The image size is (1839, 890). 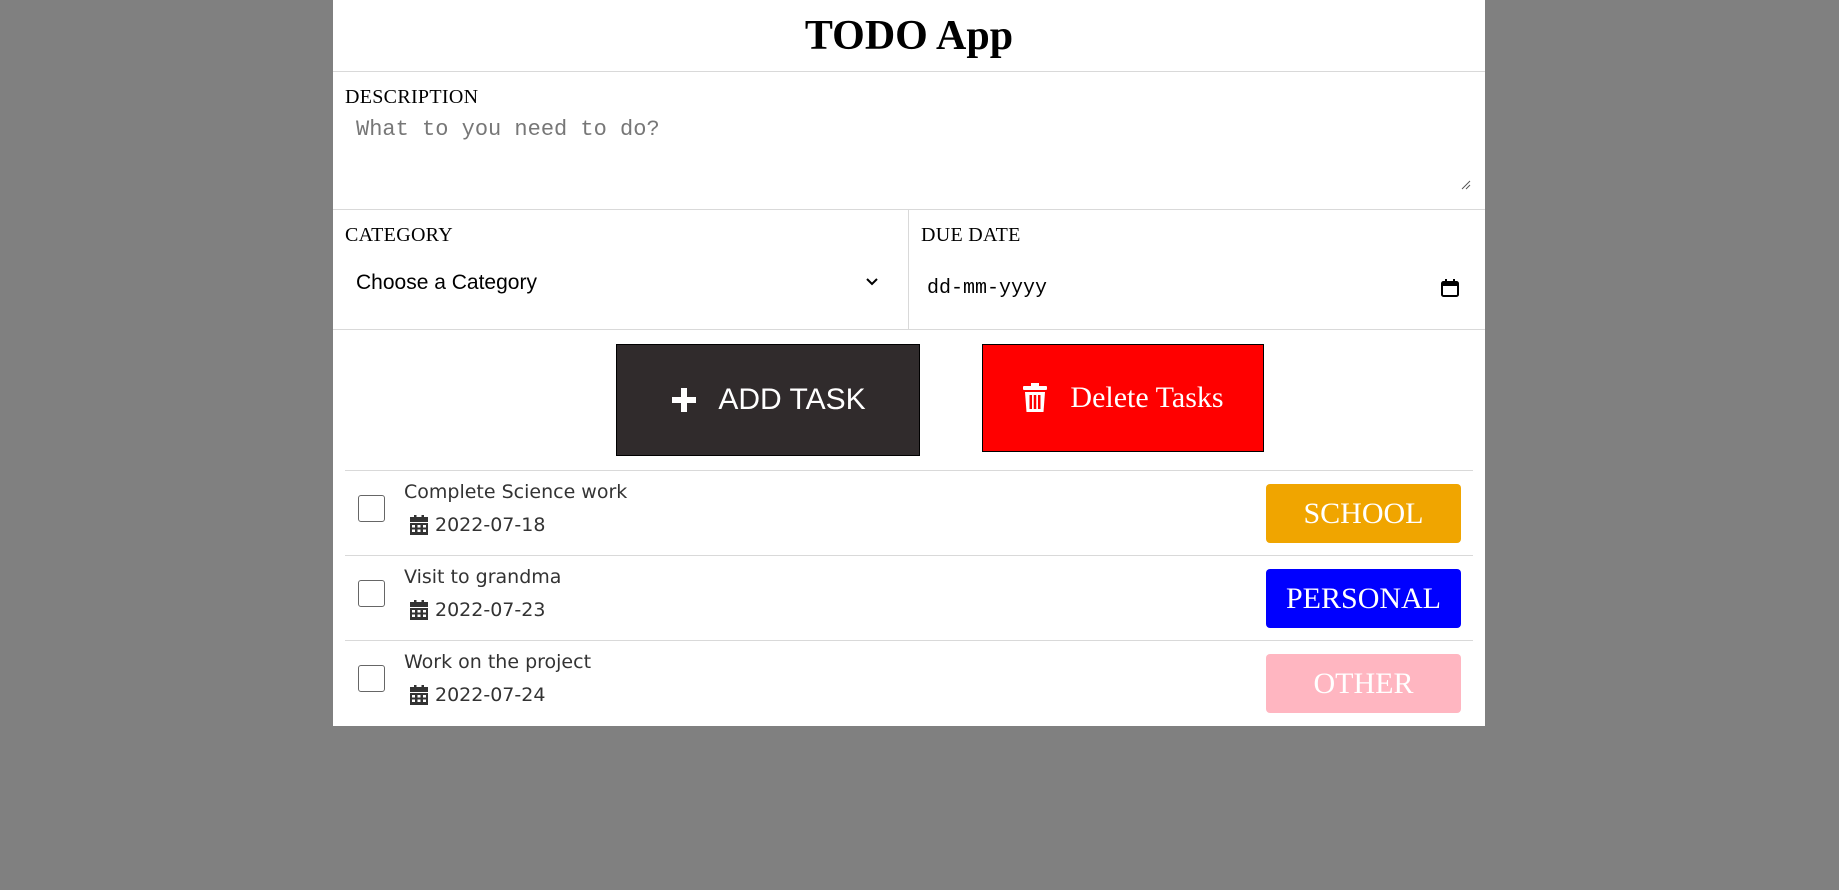 What do you see at coordinates (399, 235) in the screenshot?
I see `category-label: CATEGORY` at bounding box center [399, 235].